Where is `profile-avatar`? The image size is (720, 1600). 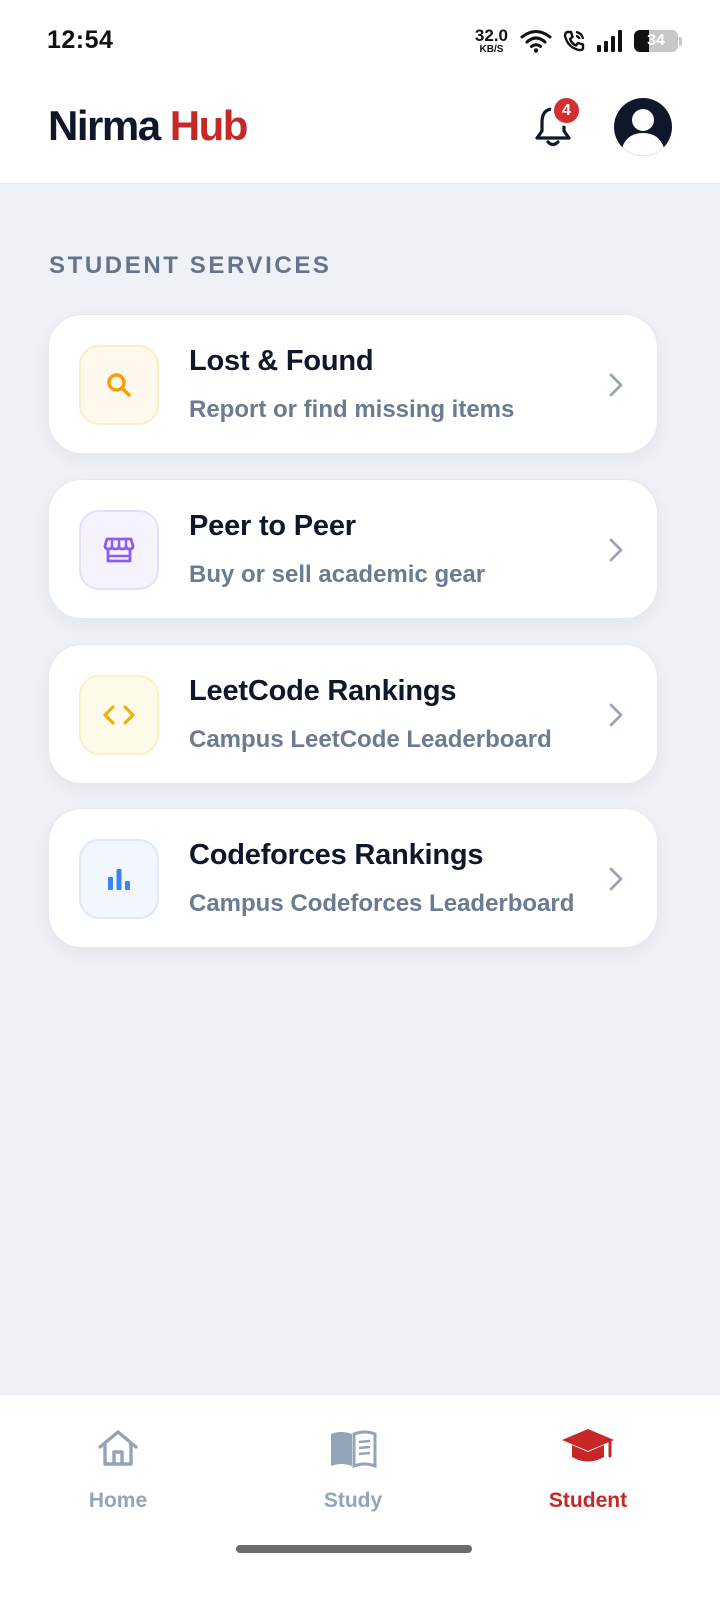 profile-avatar is located at coordinates (643, 127).